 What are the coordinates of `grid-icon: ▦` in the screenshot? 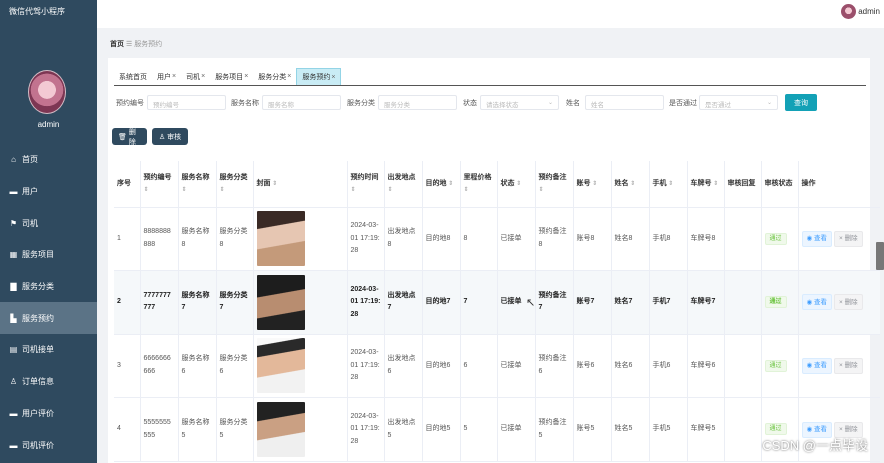 It's located at (13, 255).